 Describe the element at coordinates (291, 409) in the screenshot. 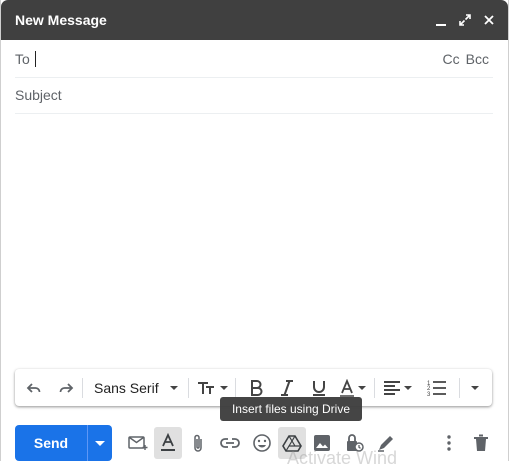

I see `drive-tooltip: Insert files using Drive` at that location.